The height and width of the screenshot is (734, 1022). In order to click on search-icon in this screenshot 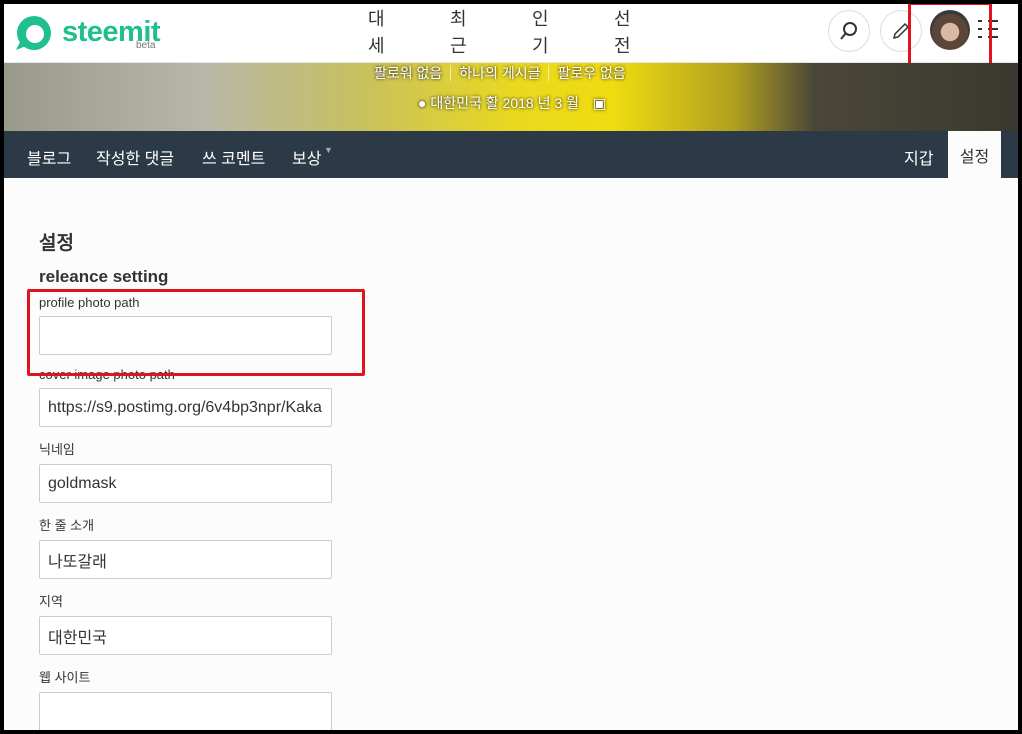, I will do `click(848, 31)`.